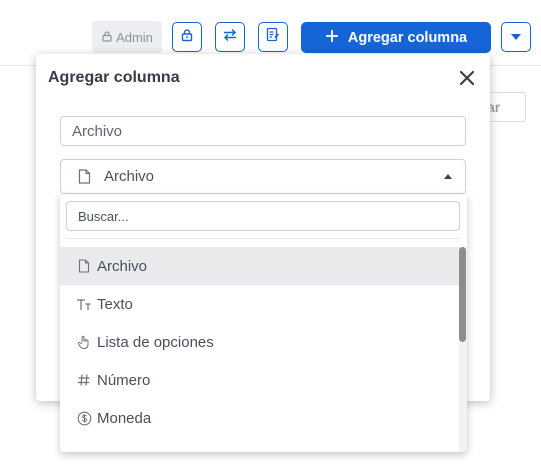 Image resolution: width=541 pixels, height=465 pixels. I want to click on option-label: Lista de opciones, so click(155, 342).